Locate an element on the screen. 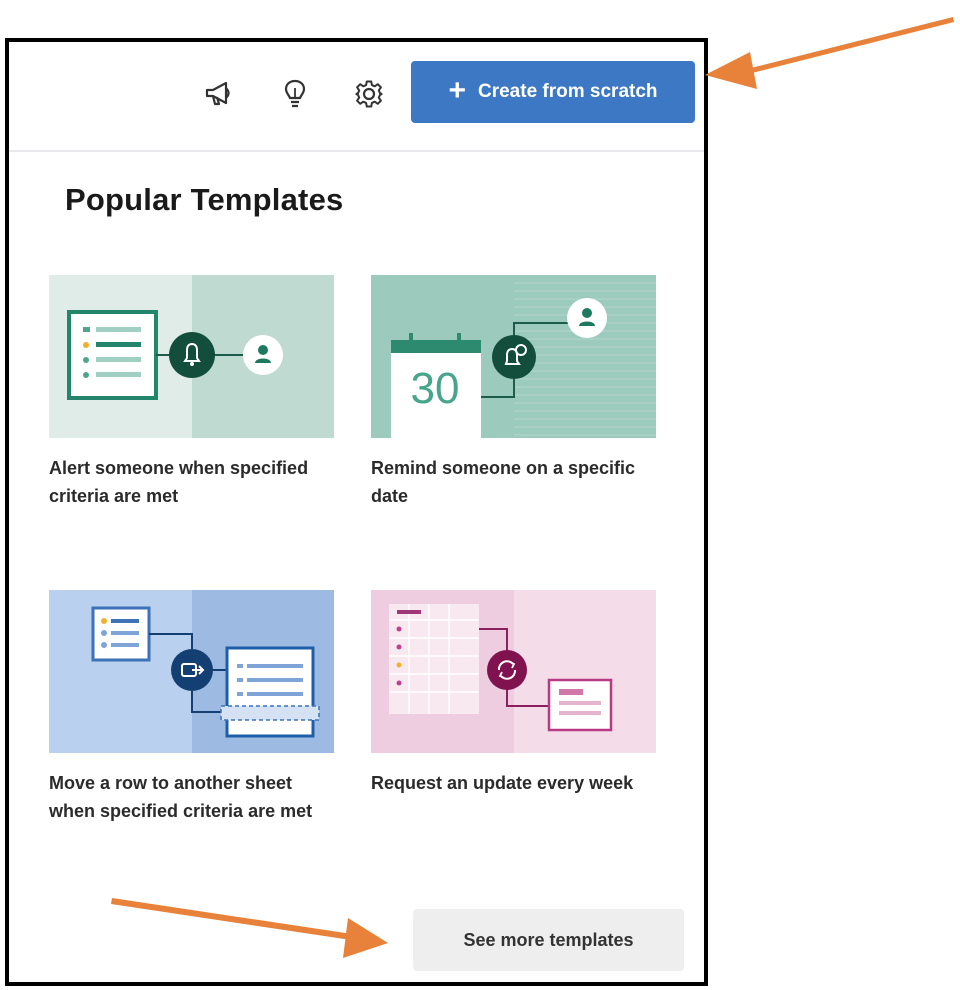 This screenshot has width=960, height=990. template-card-request-update: Request an update every week is located at coordinates (513, 693).